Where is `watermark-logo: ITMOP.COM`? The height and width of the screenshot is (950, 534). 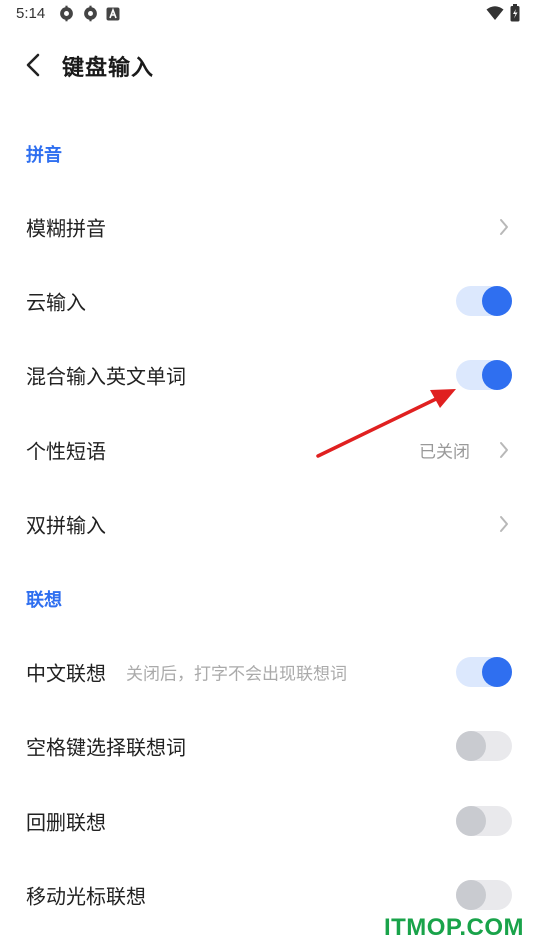
watermark-logo: ITMOP.COM is located at coordinates (453, 927).